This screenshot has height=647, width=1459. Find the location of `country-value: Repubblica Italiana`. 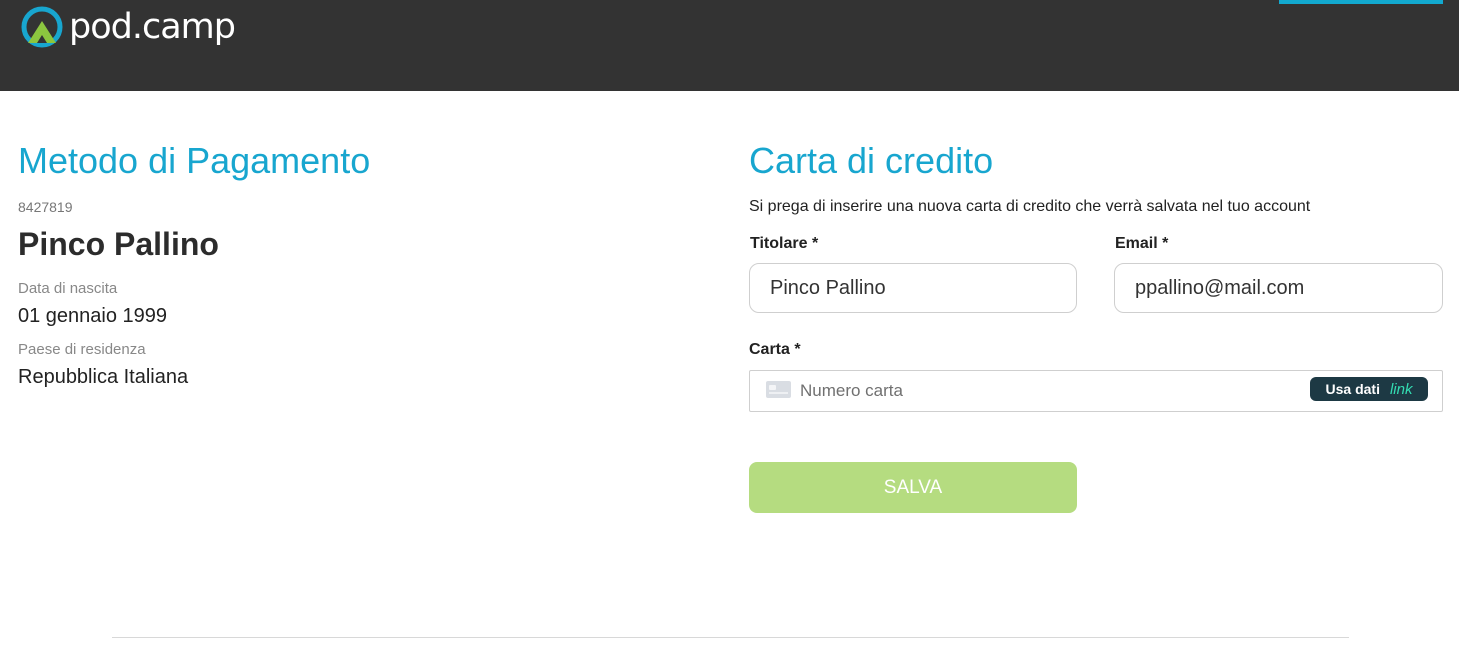

country-value: Repubblica Italiana is located at coordinates (103, 377).